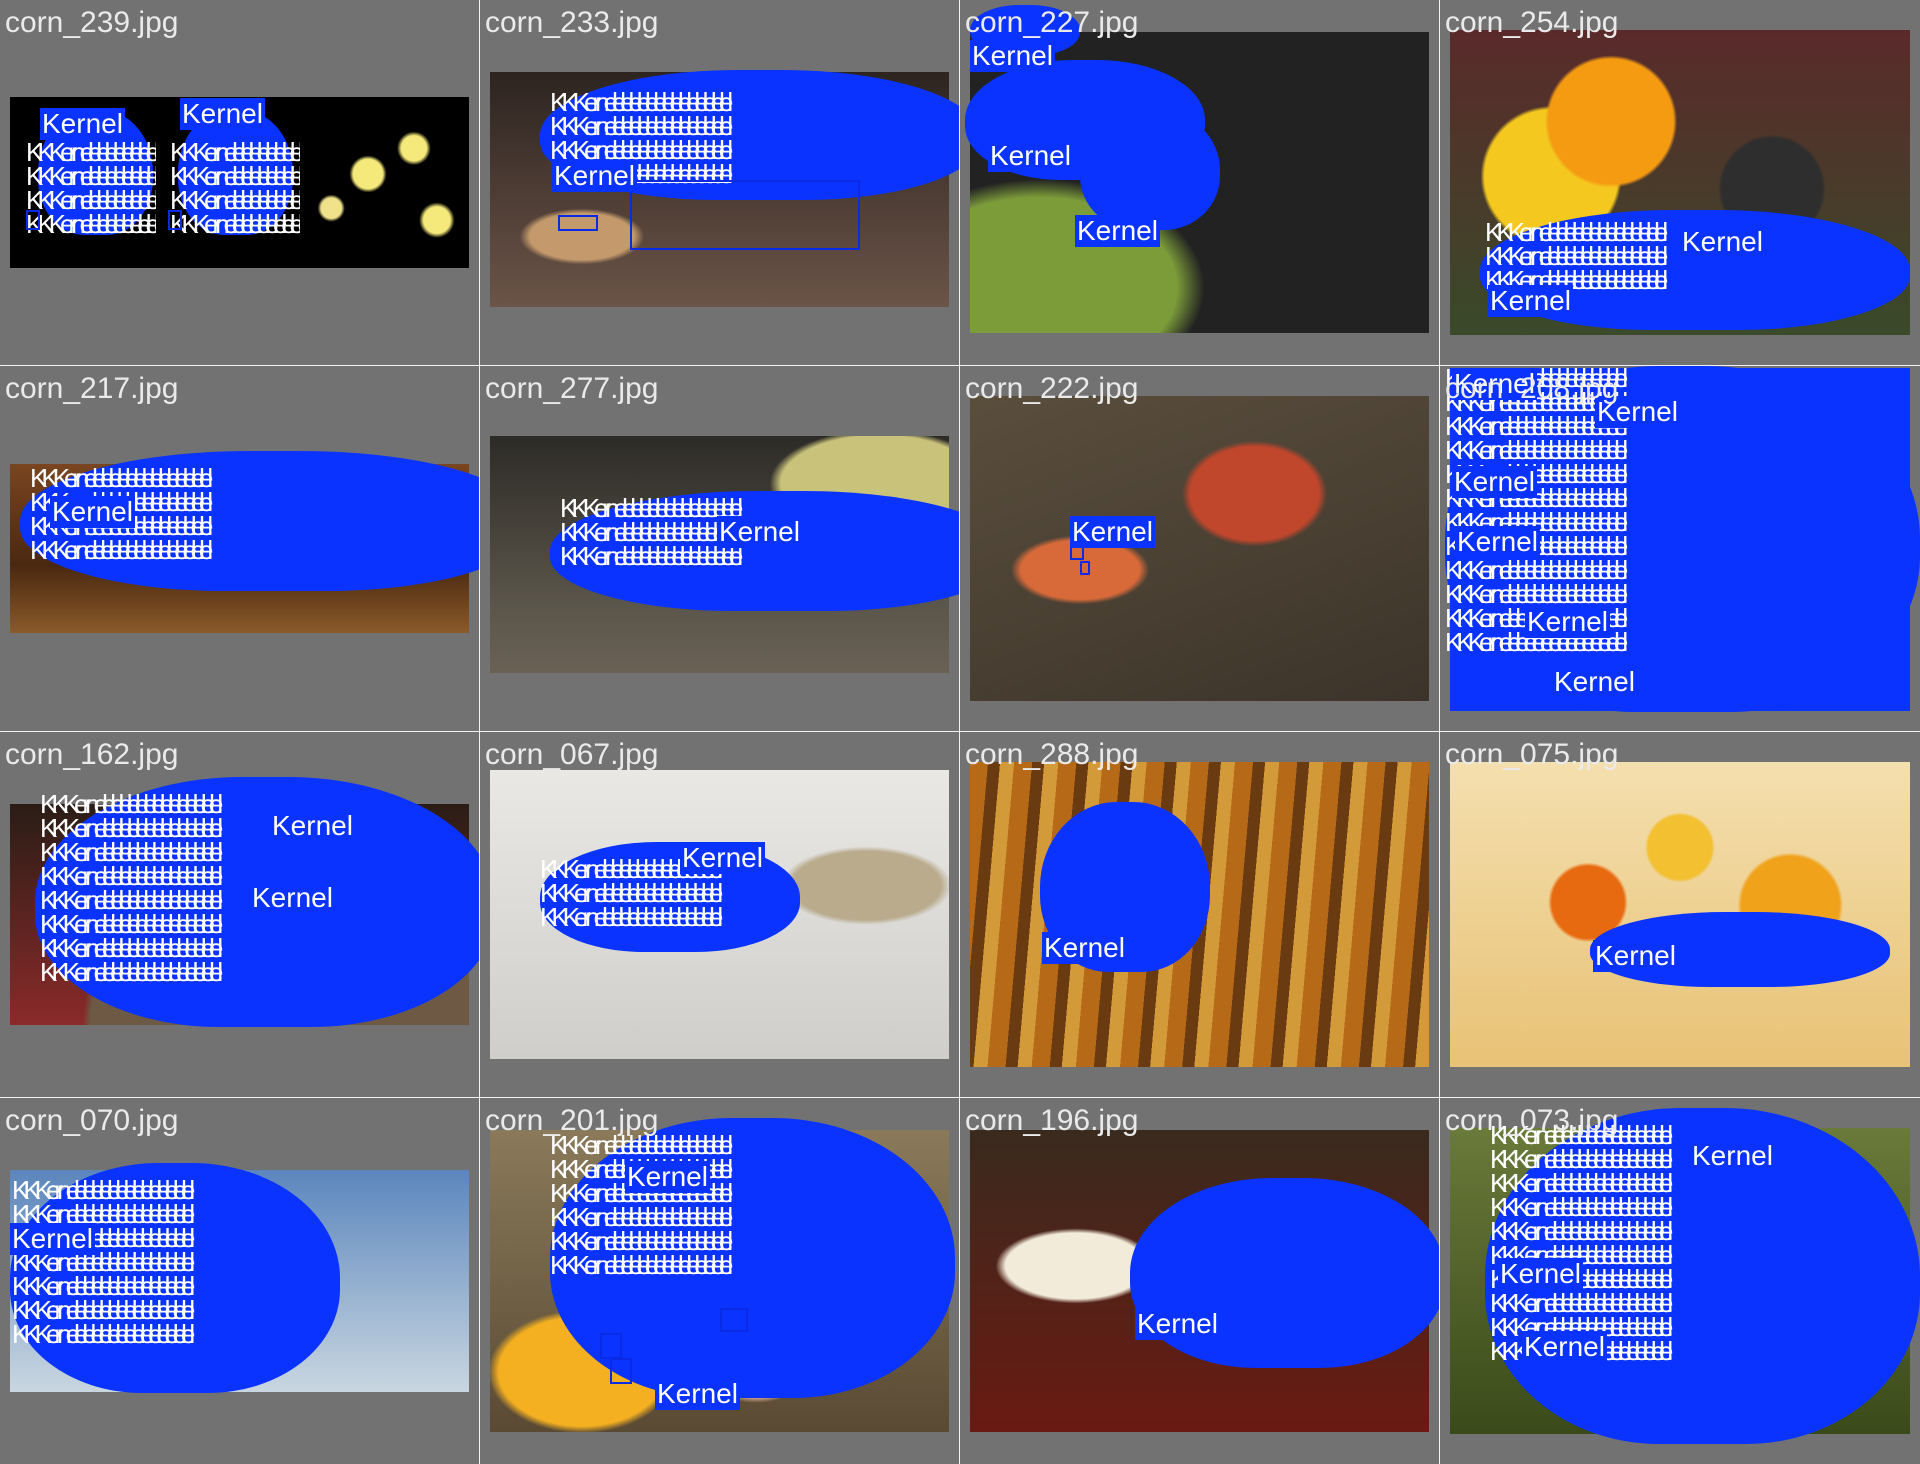 This screenshot has width=1920, height=1464. I want to click on tile-filename: corn_233.jpg, so click(572, 22).